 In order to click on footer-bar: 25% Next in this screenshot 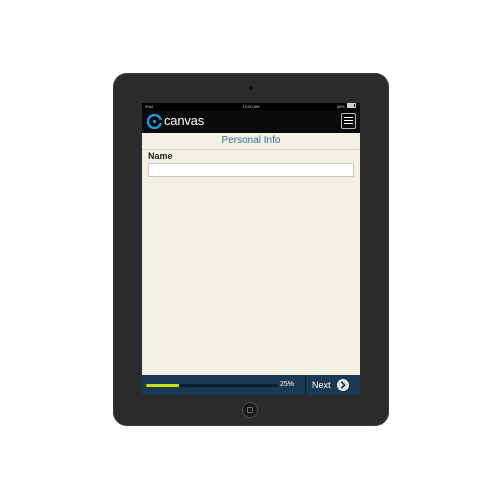, I will do `click(251, 385)`.